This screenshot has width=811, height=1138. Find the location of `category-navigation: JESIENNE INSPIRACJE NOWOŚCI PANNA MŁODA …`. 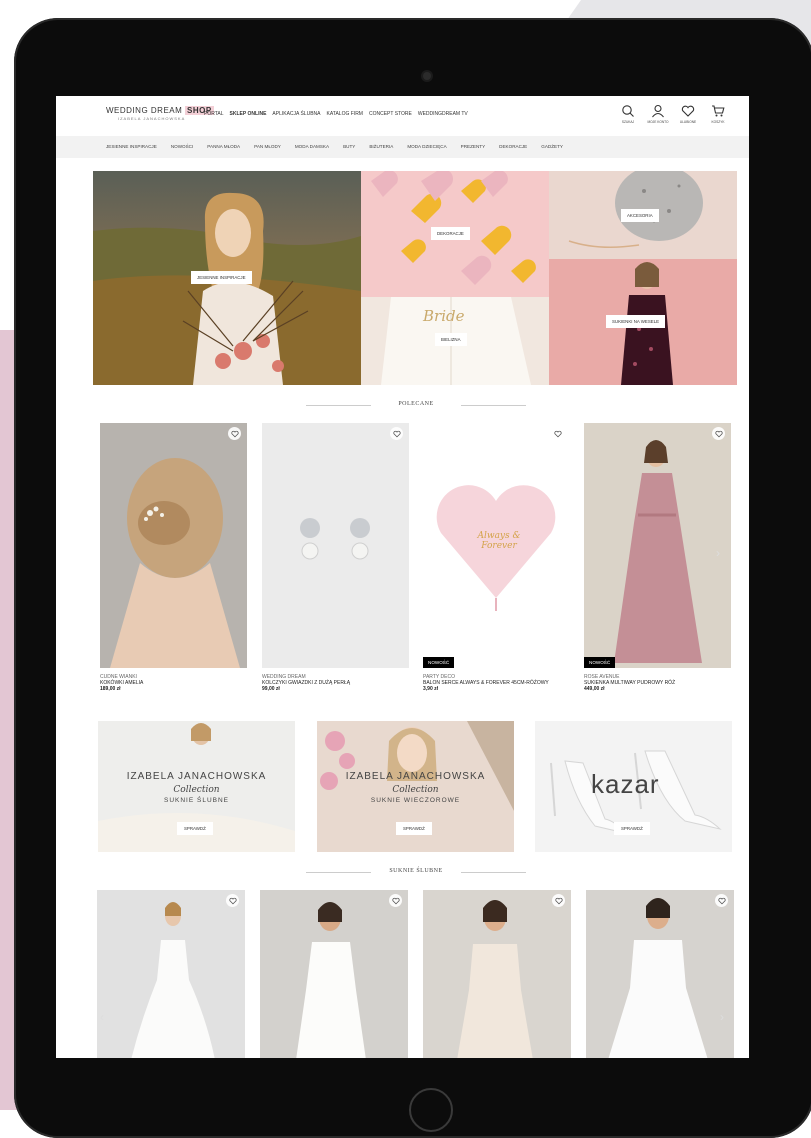

category-navigation: JESIENNE INSPIRACJE NOWOŚCI PANNA MŁODA … is located at coordinates (334, 146).